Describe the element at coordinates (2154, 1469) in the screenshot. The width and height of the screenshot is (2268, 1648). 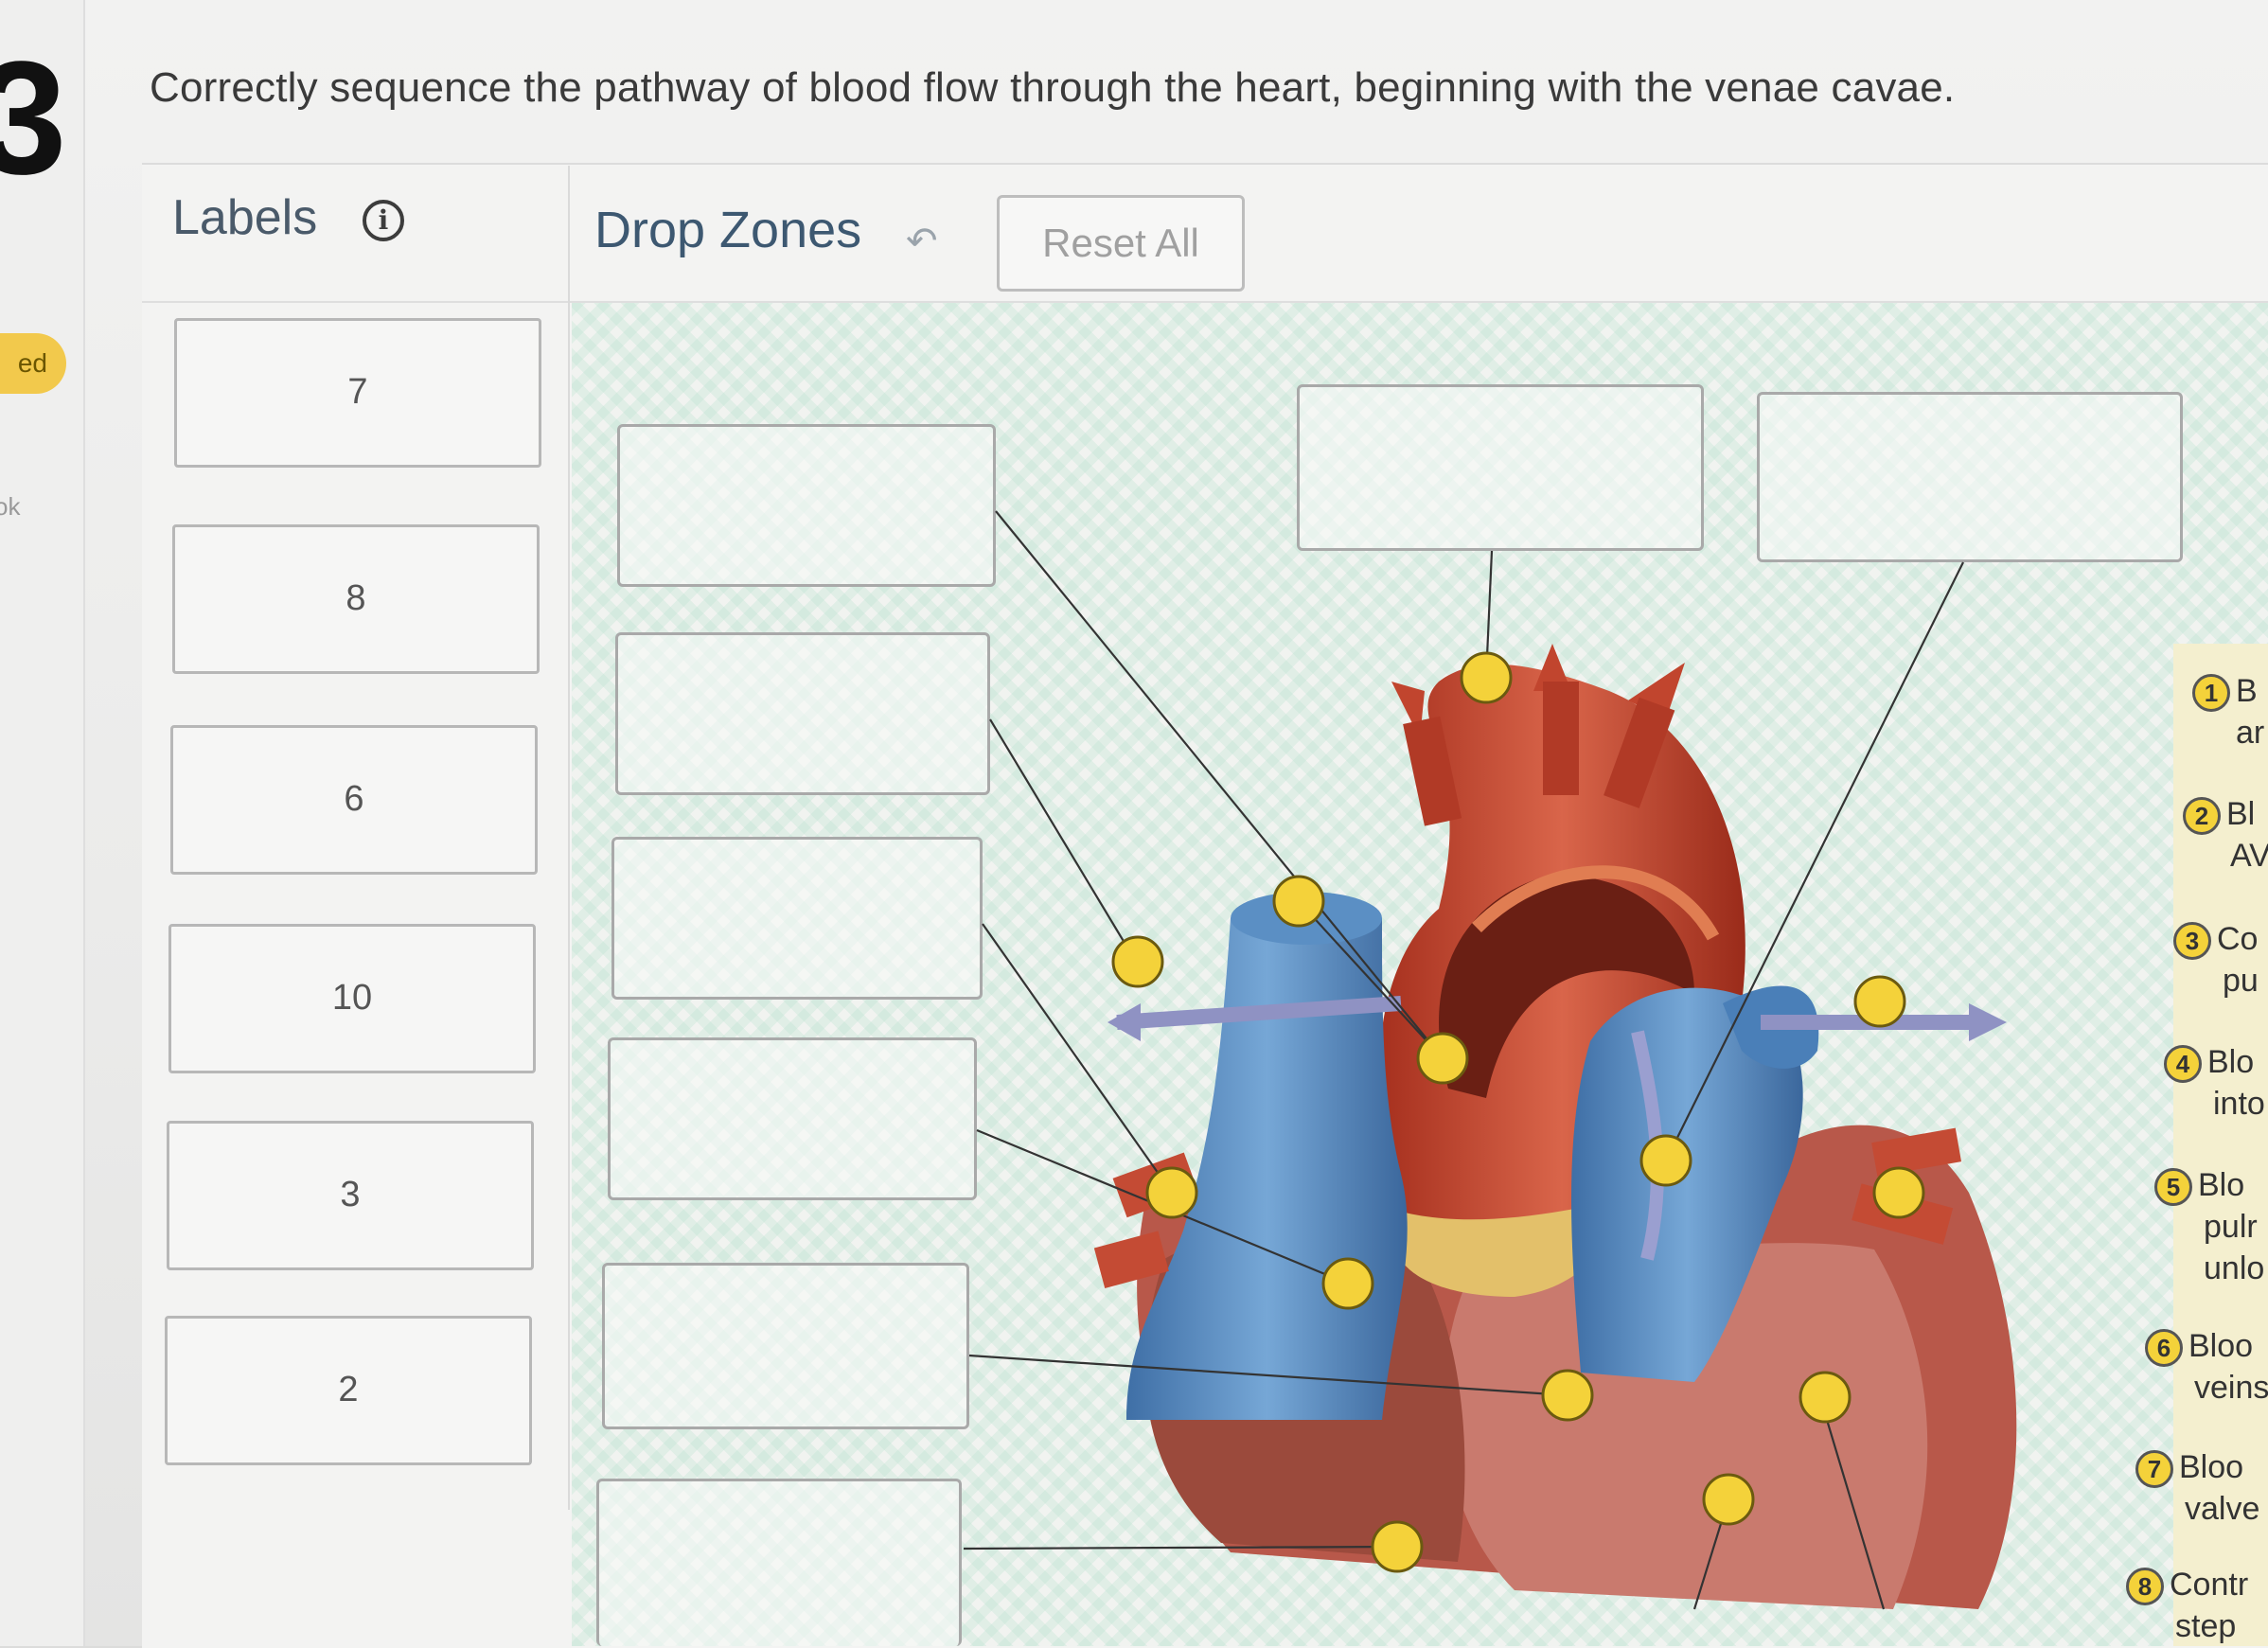
I see `legend-number: 7` at that location.